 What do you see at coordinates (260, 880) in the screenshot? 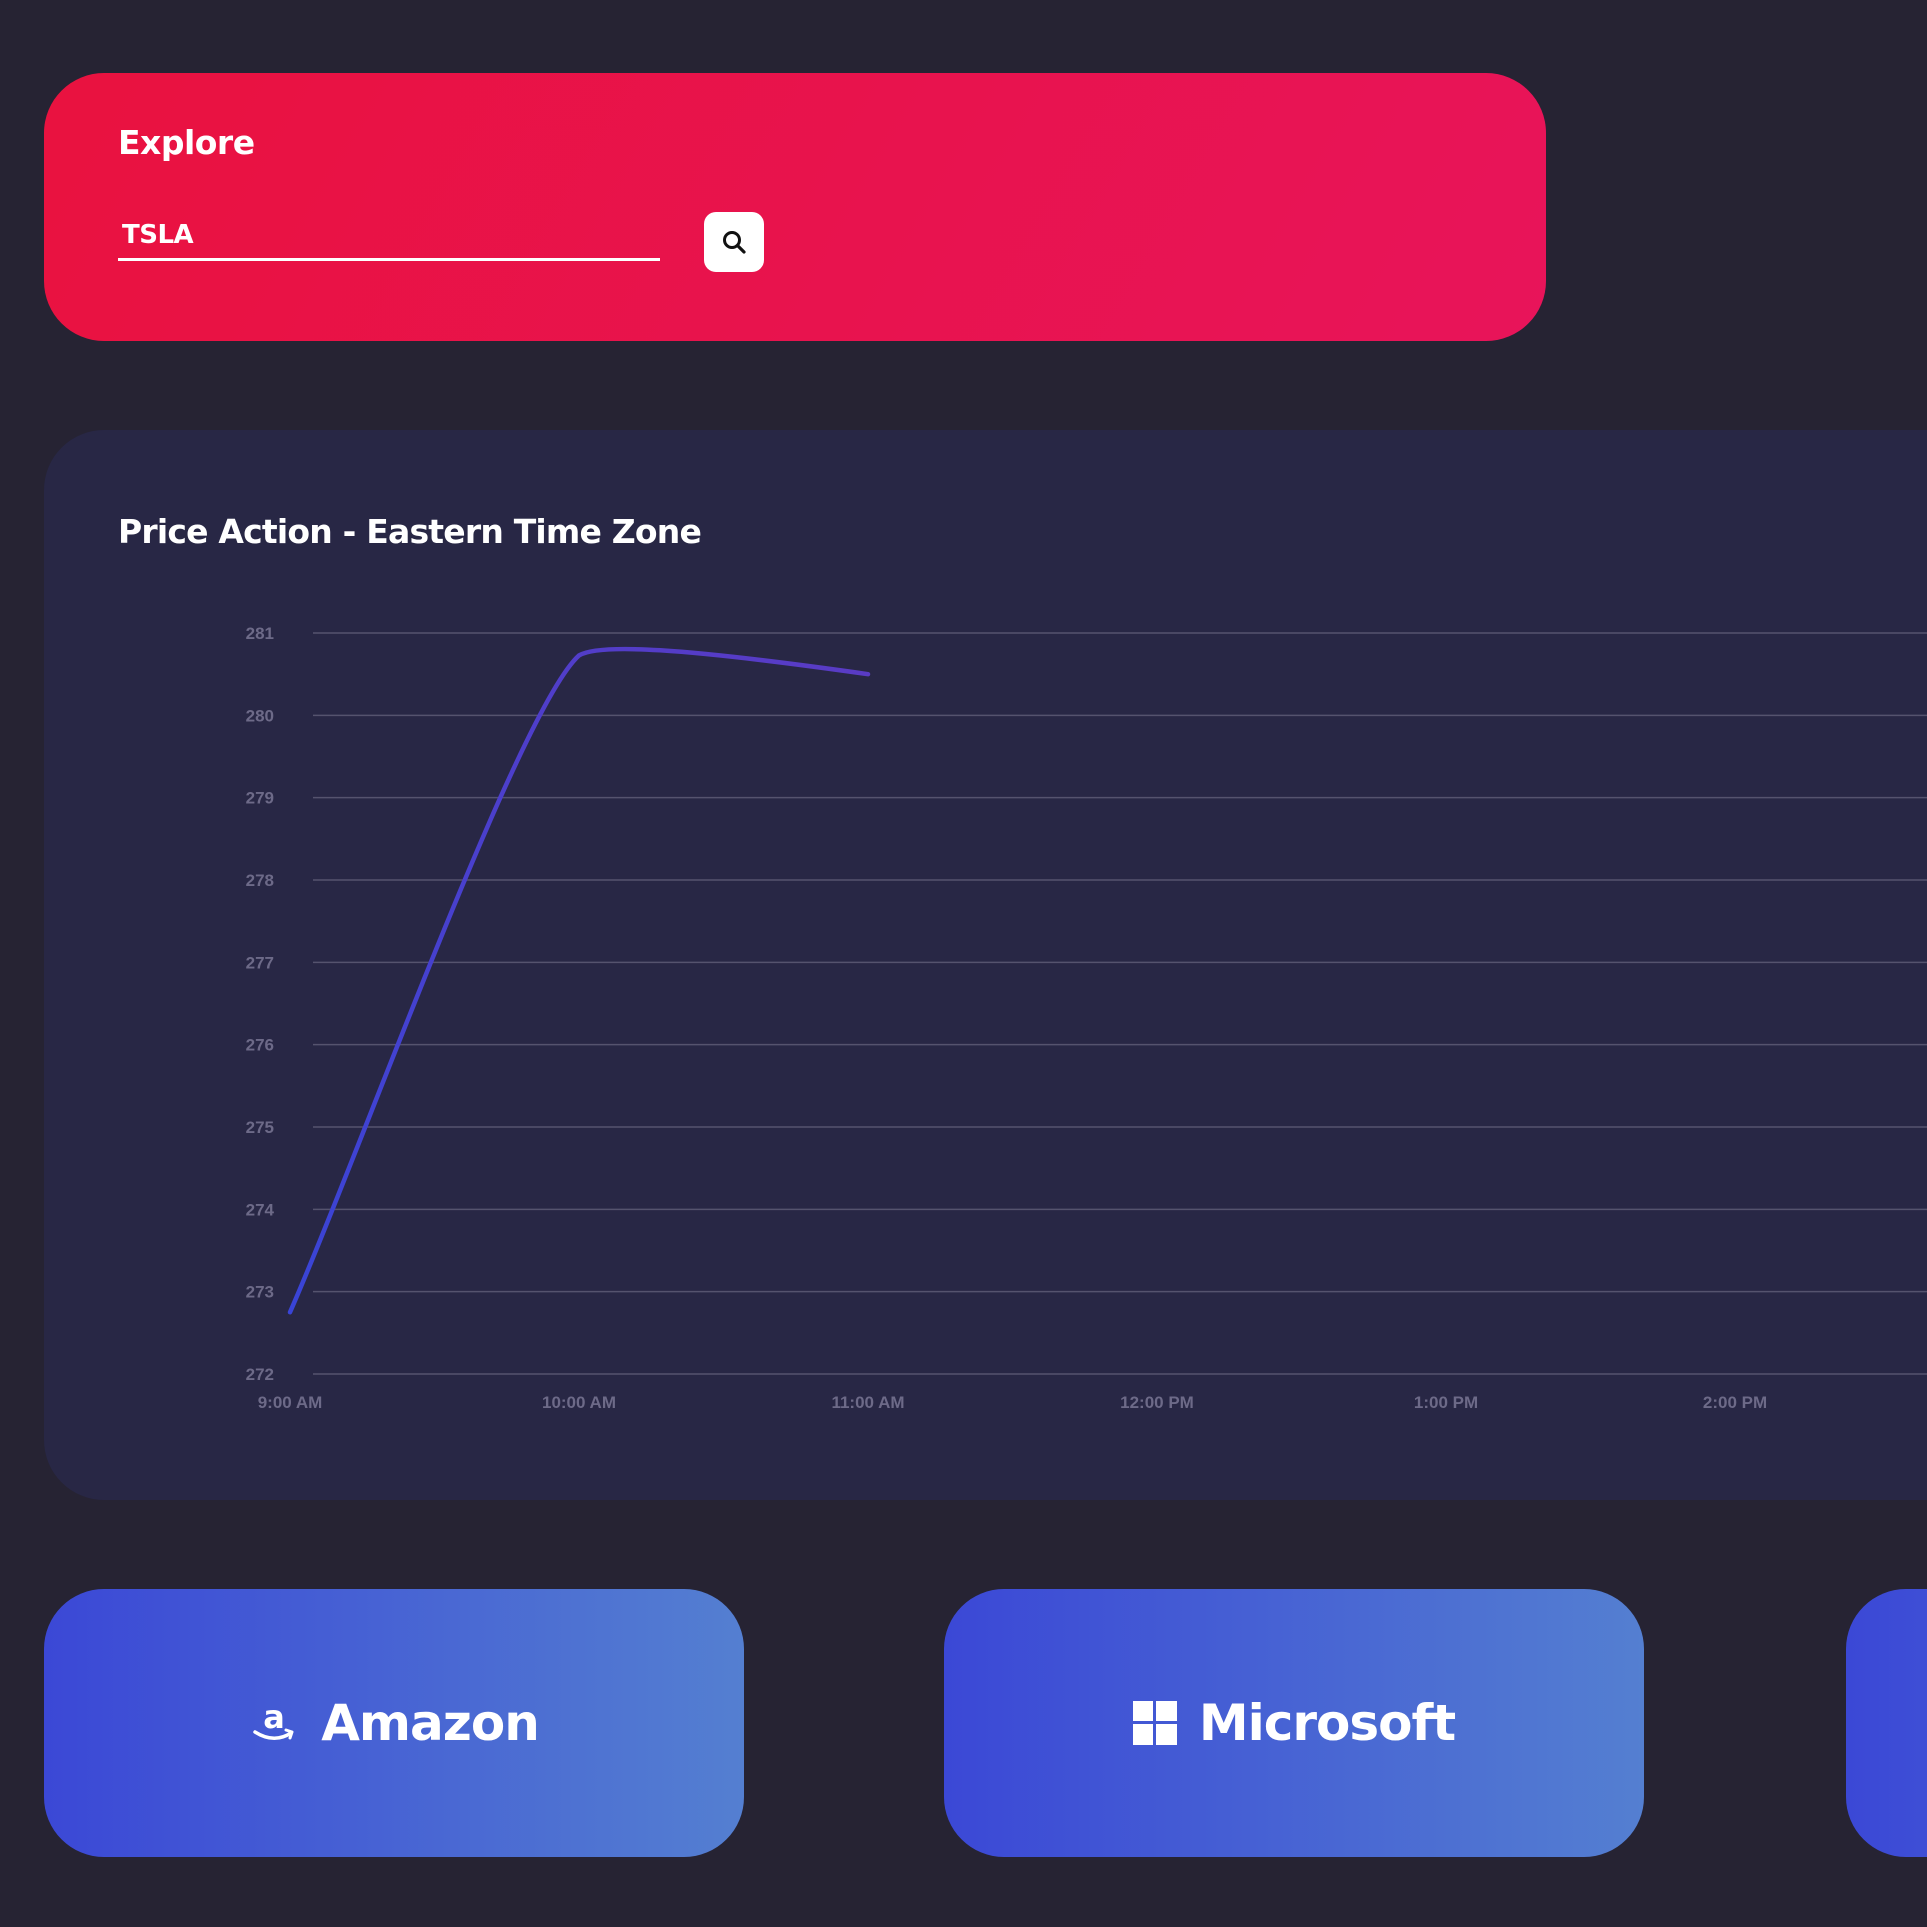
I see `y-tick-label: 278` at bounding box center [260, 880].